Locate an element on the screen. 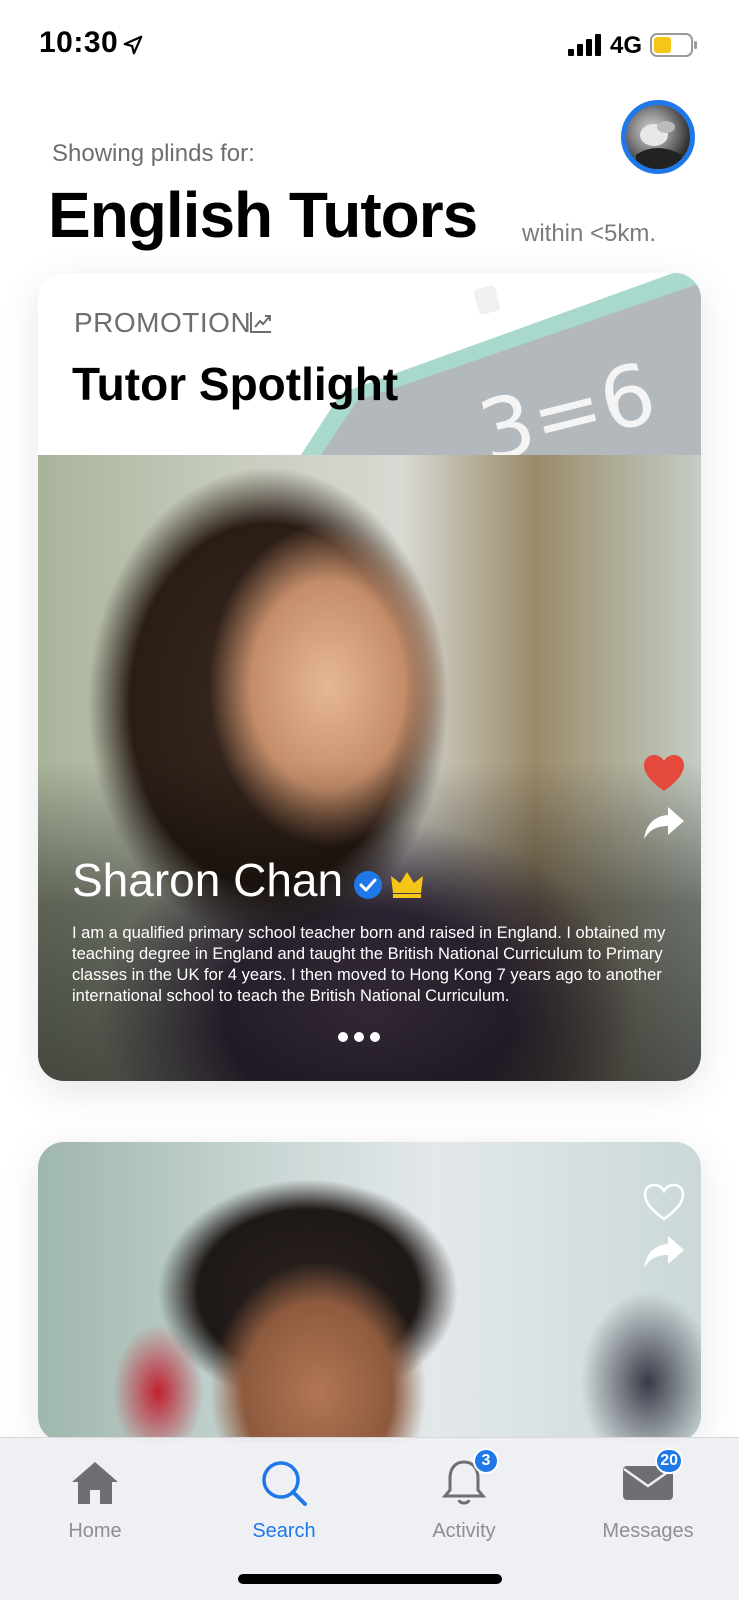  verified-badge-icon is located at coordinates (368, 885).